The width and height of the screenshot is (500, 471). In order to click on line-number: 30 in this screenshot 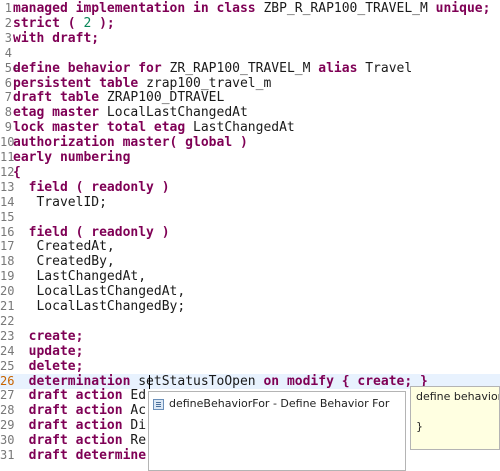, I will do `click(7, 440)`.